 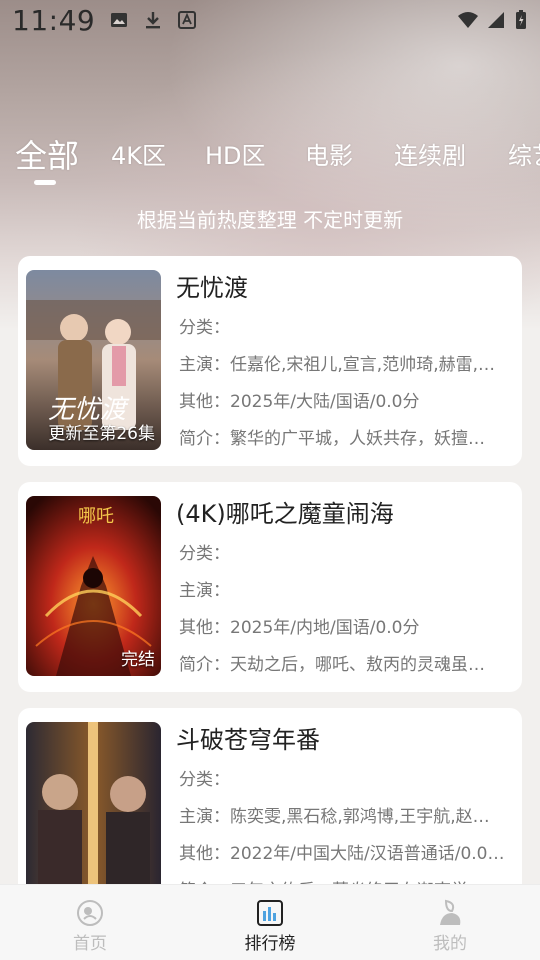 What do you see at coordinates (204, 591) in the screenshot?
I see `item-cast: 主演：` at bounding box center [204, 591].